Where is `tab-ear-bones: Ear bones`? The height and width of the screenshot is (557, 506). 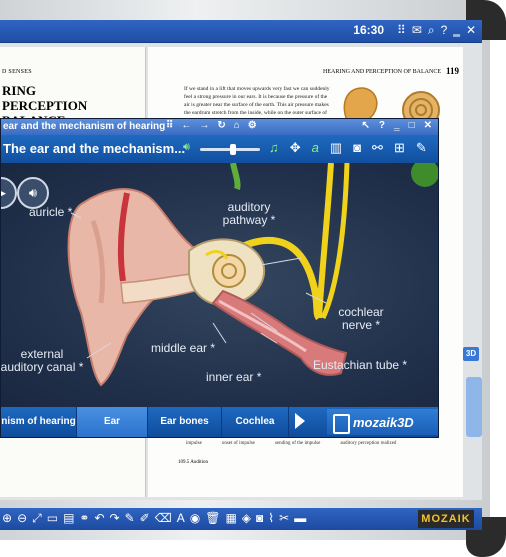 tab-ear-bones: Ear bones is located at coordinates (185, 422).